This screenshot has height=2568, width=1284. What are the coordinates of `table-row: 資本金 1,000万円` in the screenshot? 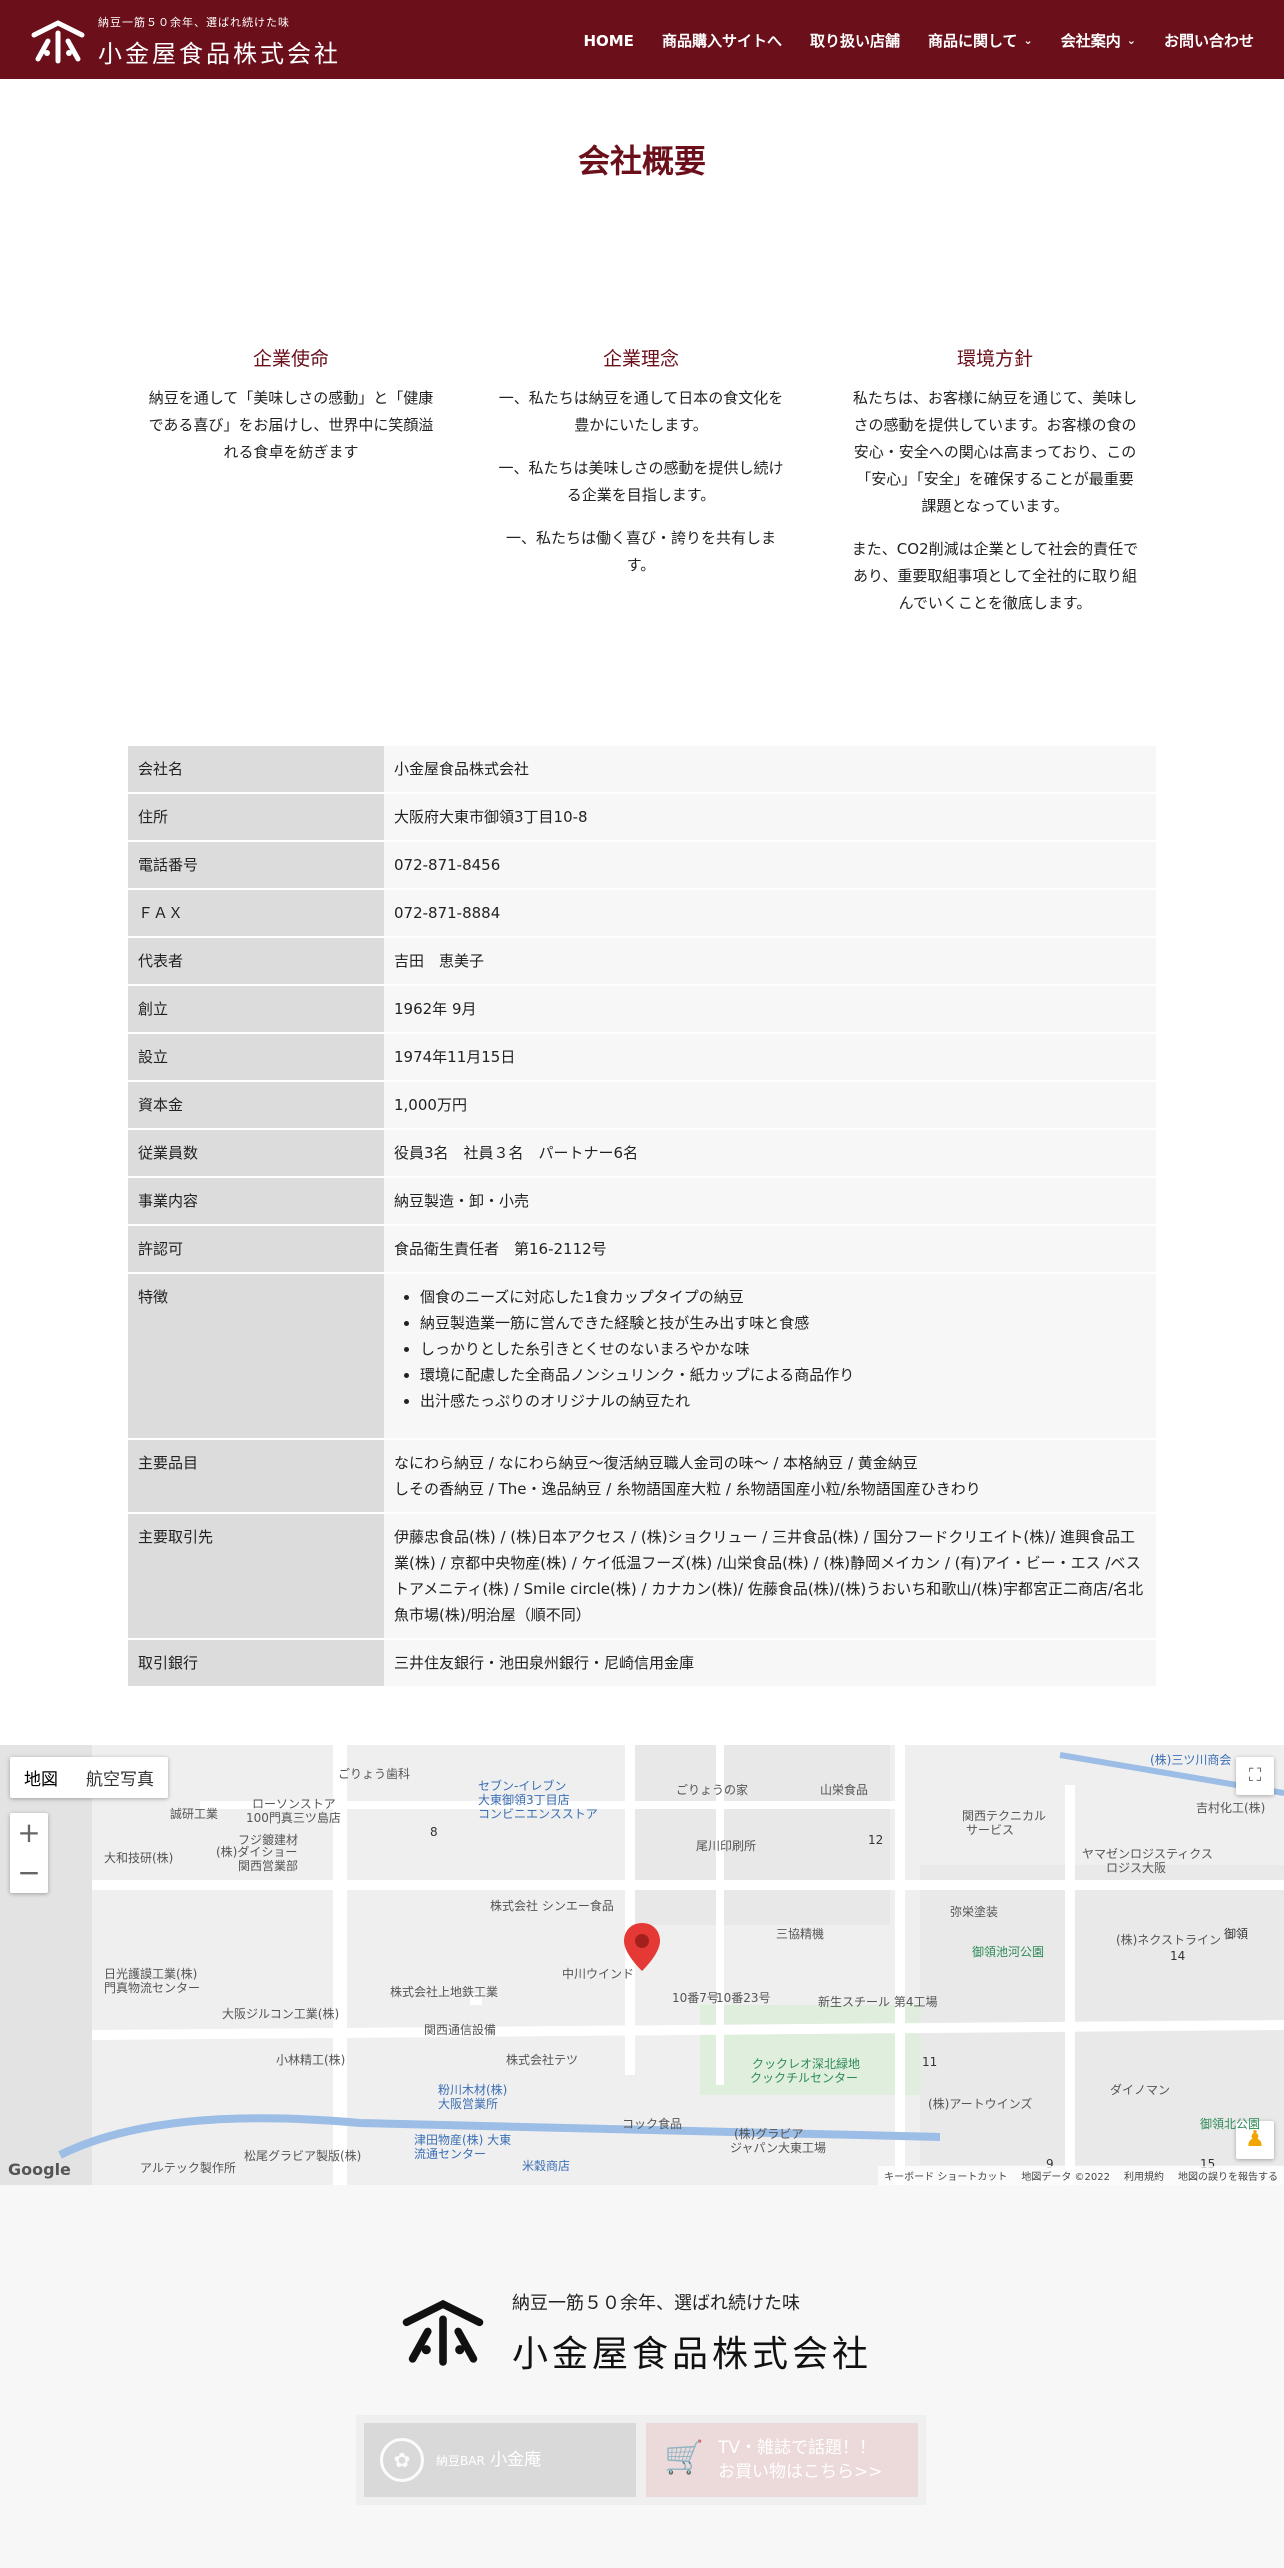 It's located at (642, 1105).